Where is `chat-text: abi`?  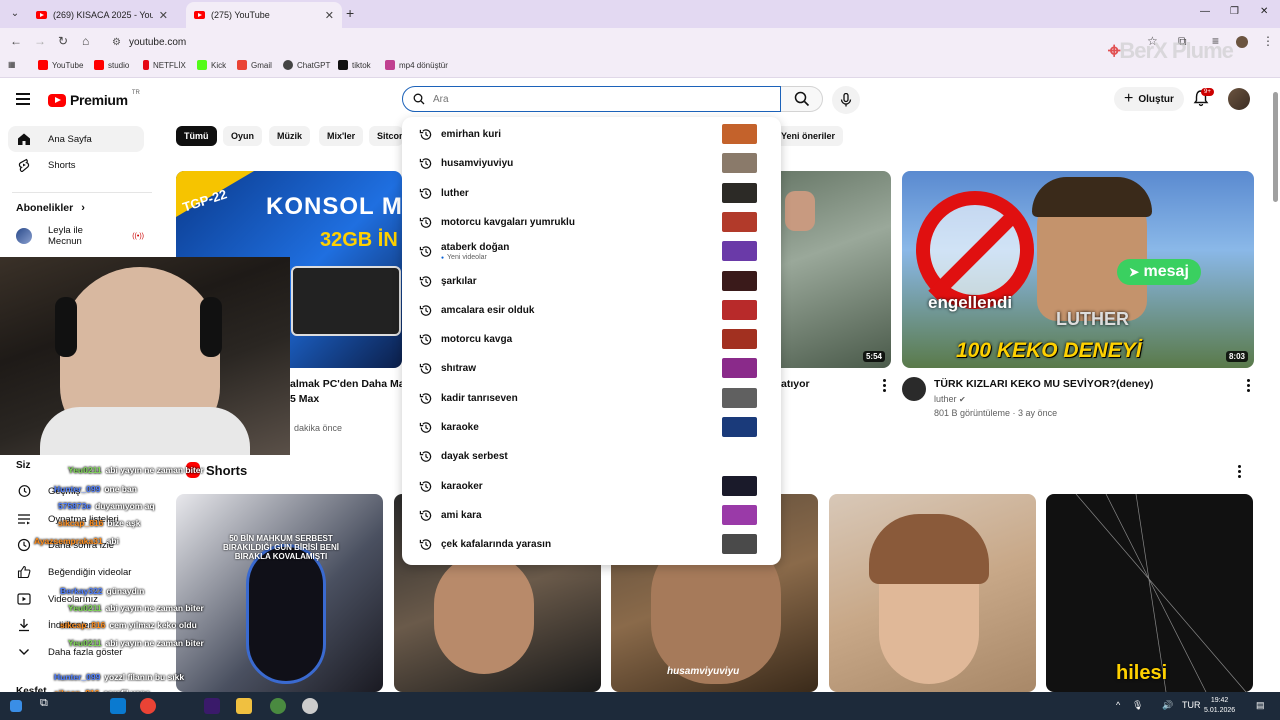 chat-text: abi is located at coordinates (112, 541).